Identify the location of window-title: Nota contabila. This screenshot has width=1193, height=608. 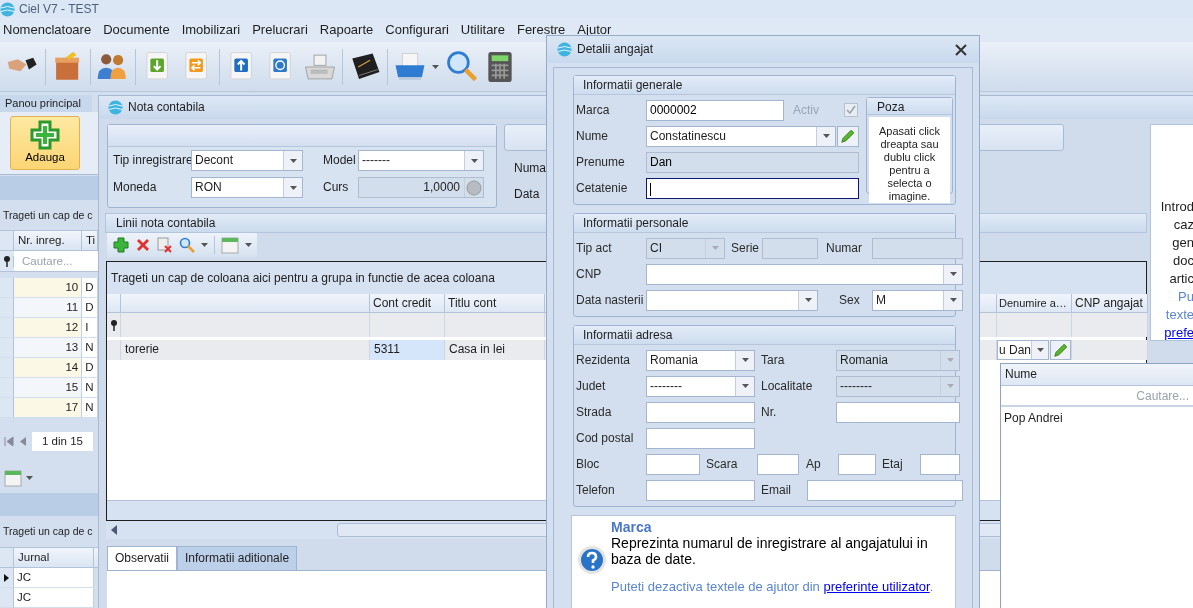
(166, 107).